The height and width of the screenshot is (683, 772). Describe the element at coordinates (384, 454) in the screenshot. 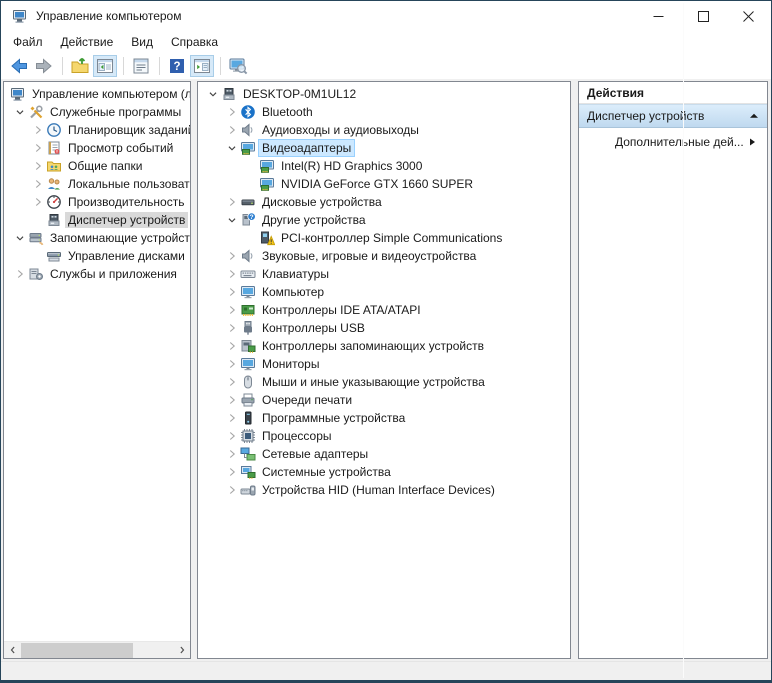

I see `tree-item: Сетевые адаптеры` at that location.